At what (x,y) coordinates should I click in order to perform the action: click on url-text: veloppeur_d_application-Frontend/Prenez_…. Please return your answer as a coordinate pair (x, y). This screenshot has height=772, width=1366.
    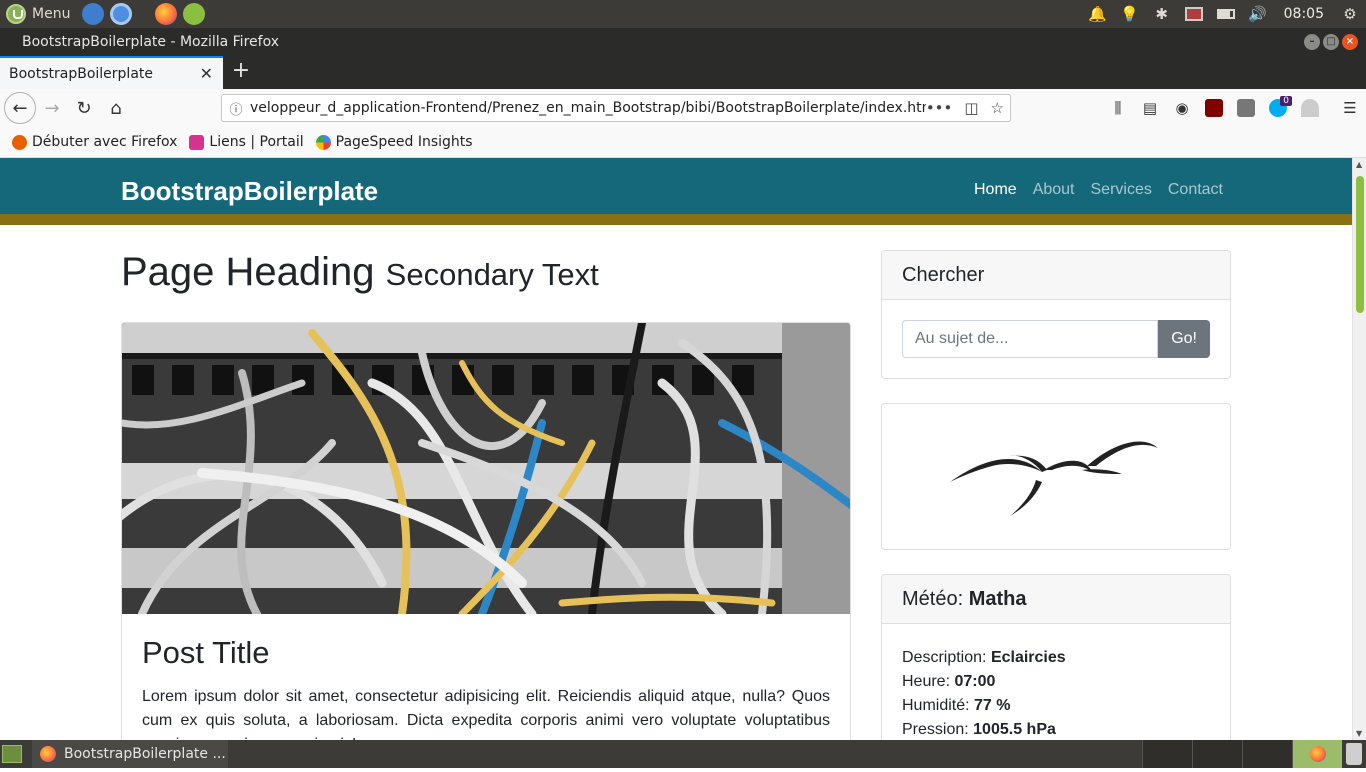
    Looking at the image, I should click on (588, 108).